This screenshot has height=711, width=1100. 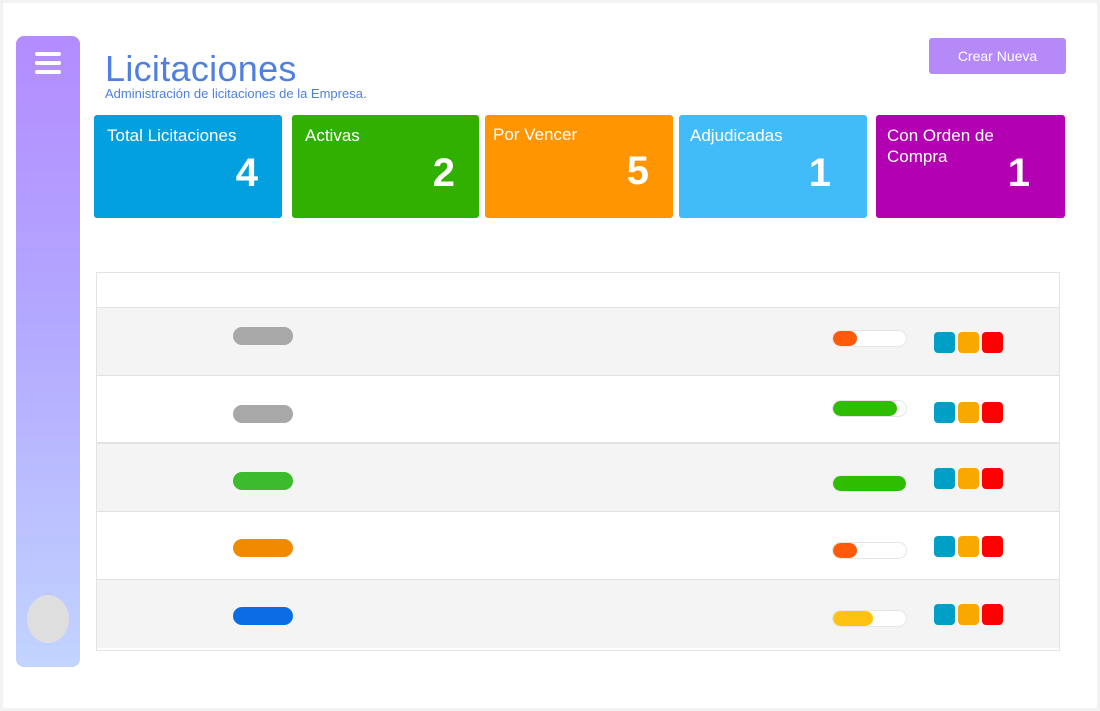 What do you see at coordinates (535, 134) in the screenshot?
I see `card-label: Por Vencer` at bounding box center [535, 134].